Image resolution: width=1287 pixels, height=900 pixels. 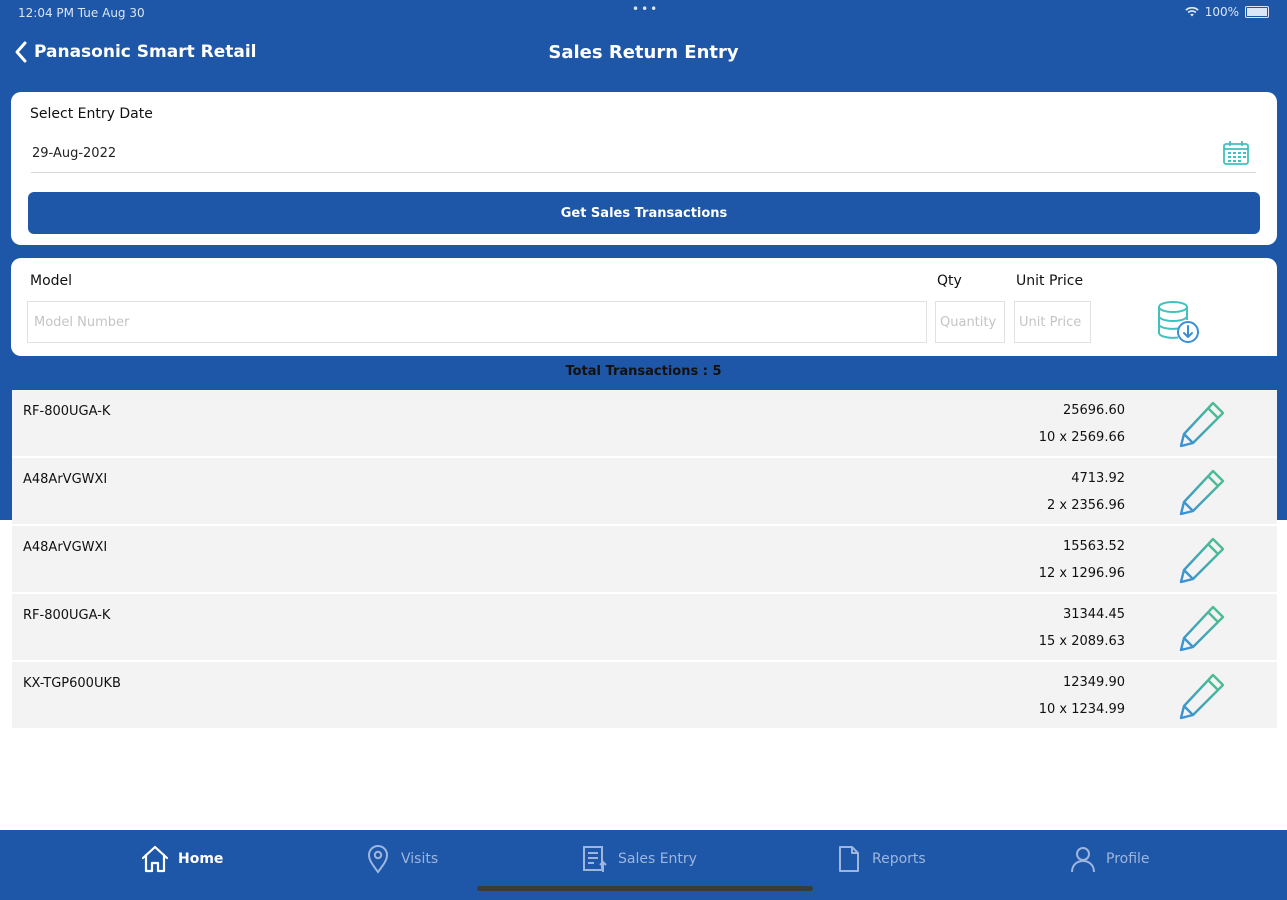 I want to click on tab-home: Home, so click(x=181, y=859).